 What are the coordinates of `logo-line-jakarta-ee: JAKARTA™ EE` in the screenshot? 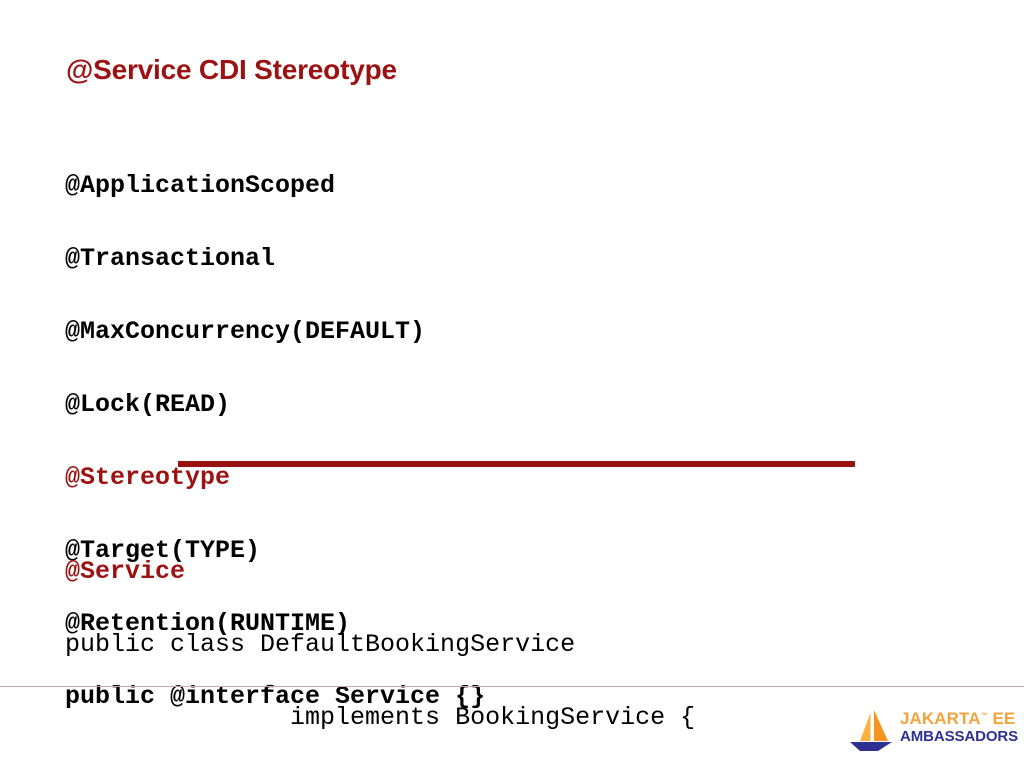 It's located at (957, 718).